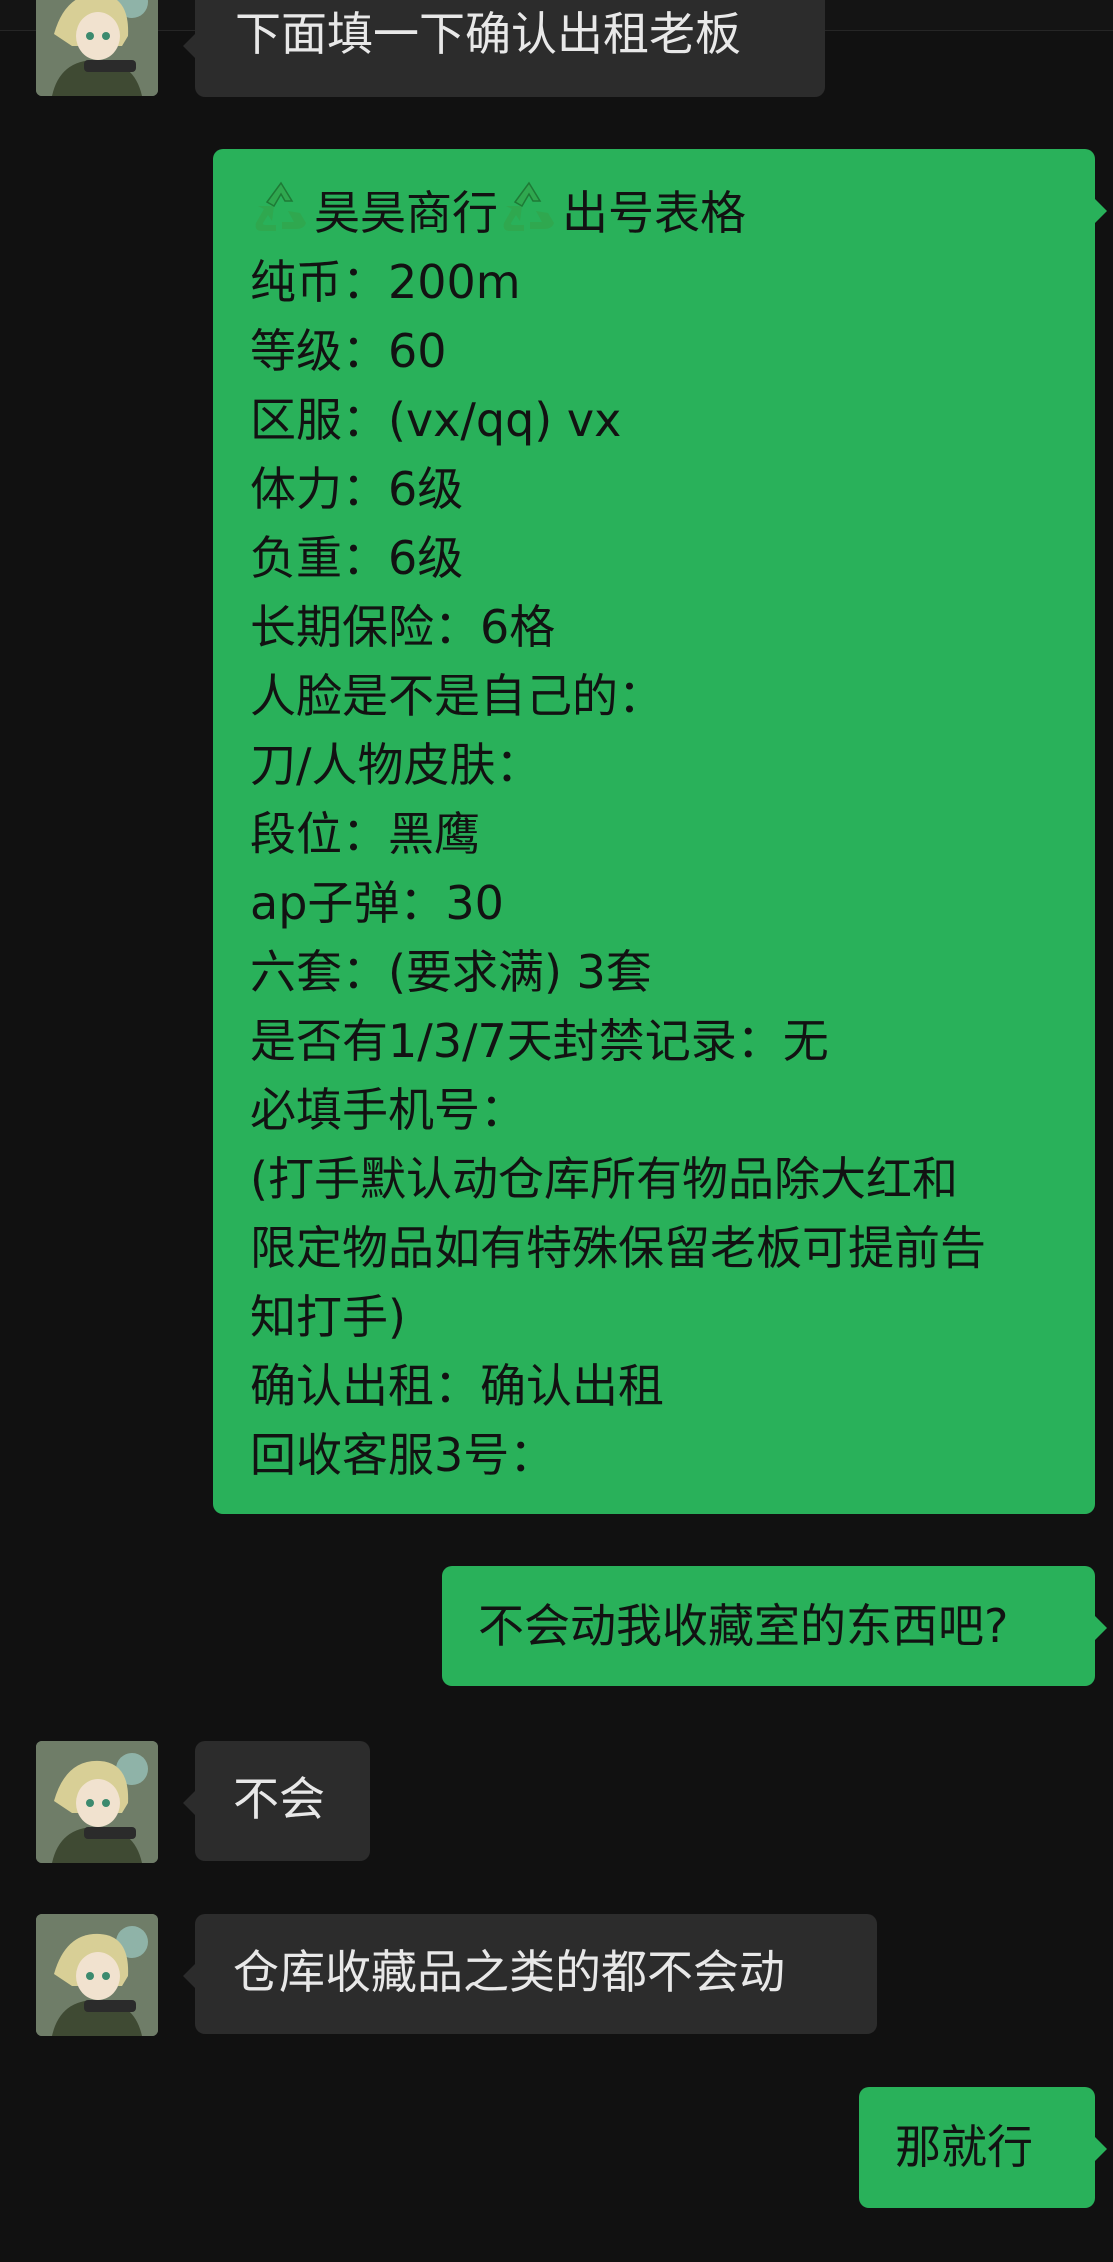 The height and width of the screenshot is (2262, 1113). Describe the element at coordinates (457, 696) in the screenshot. I see `form-line: 人脸是不是自己的：` at that location.